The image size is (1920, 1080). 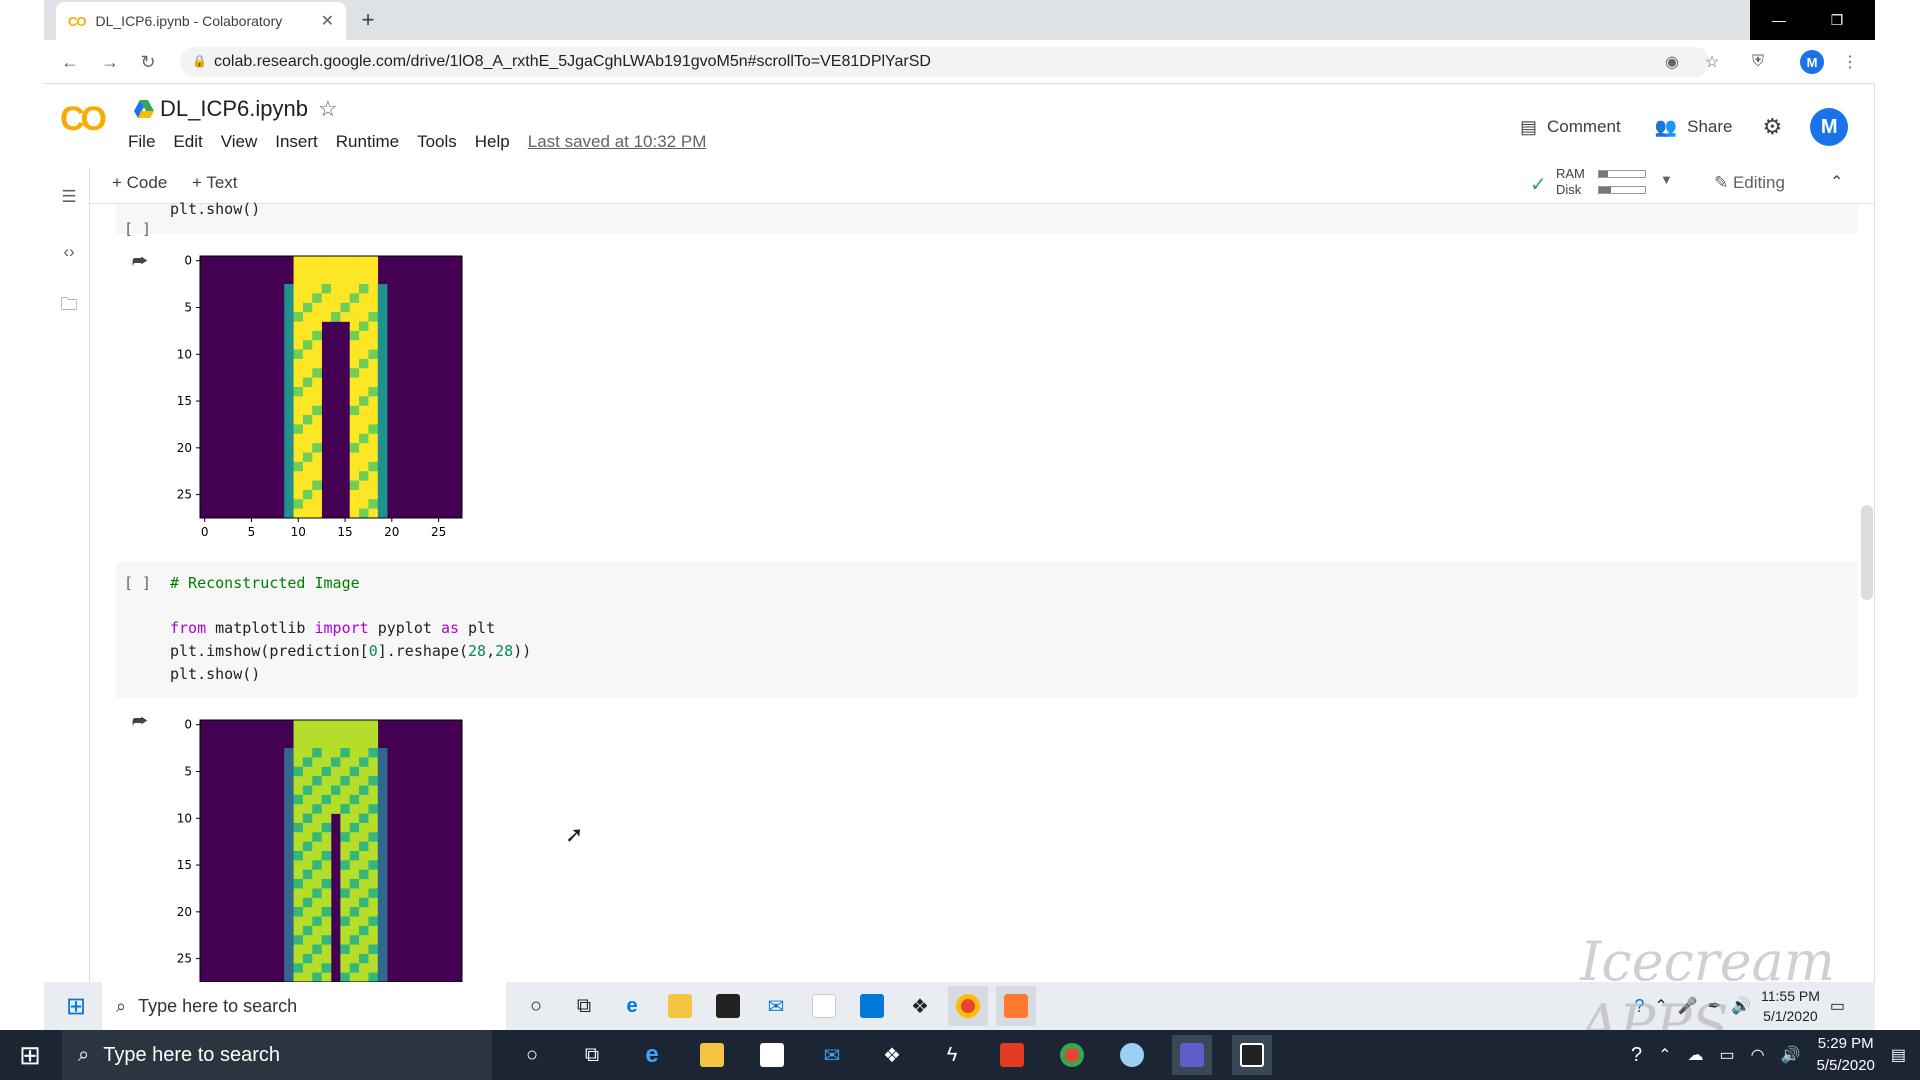 I want to click on recorder-icon, so click(x=1016, y=1006).